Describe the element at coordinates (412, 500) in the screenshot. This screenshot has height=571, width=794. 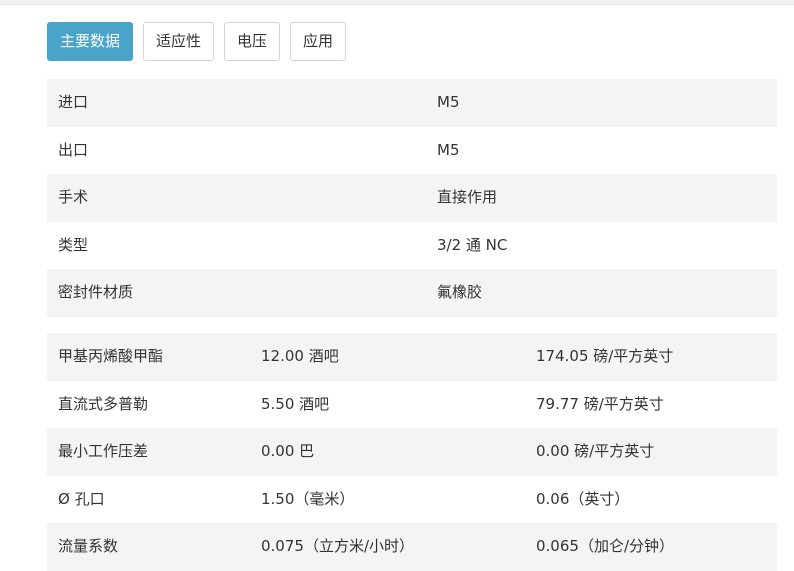
I see `table-row: Ø 孔口 1.50（毫米） 0.06（英寸）` at that location.